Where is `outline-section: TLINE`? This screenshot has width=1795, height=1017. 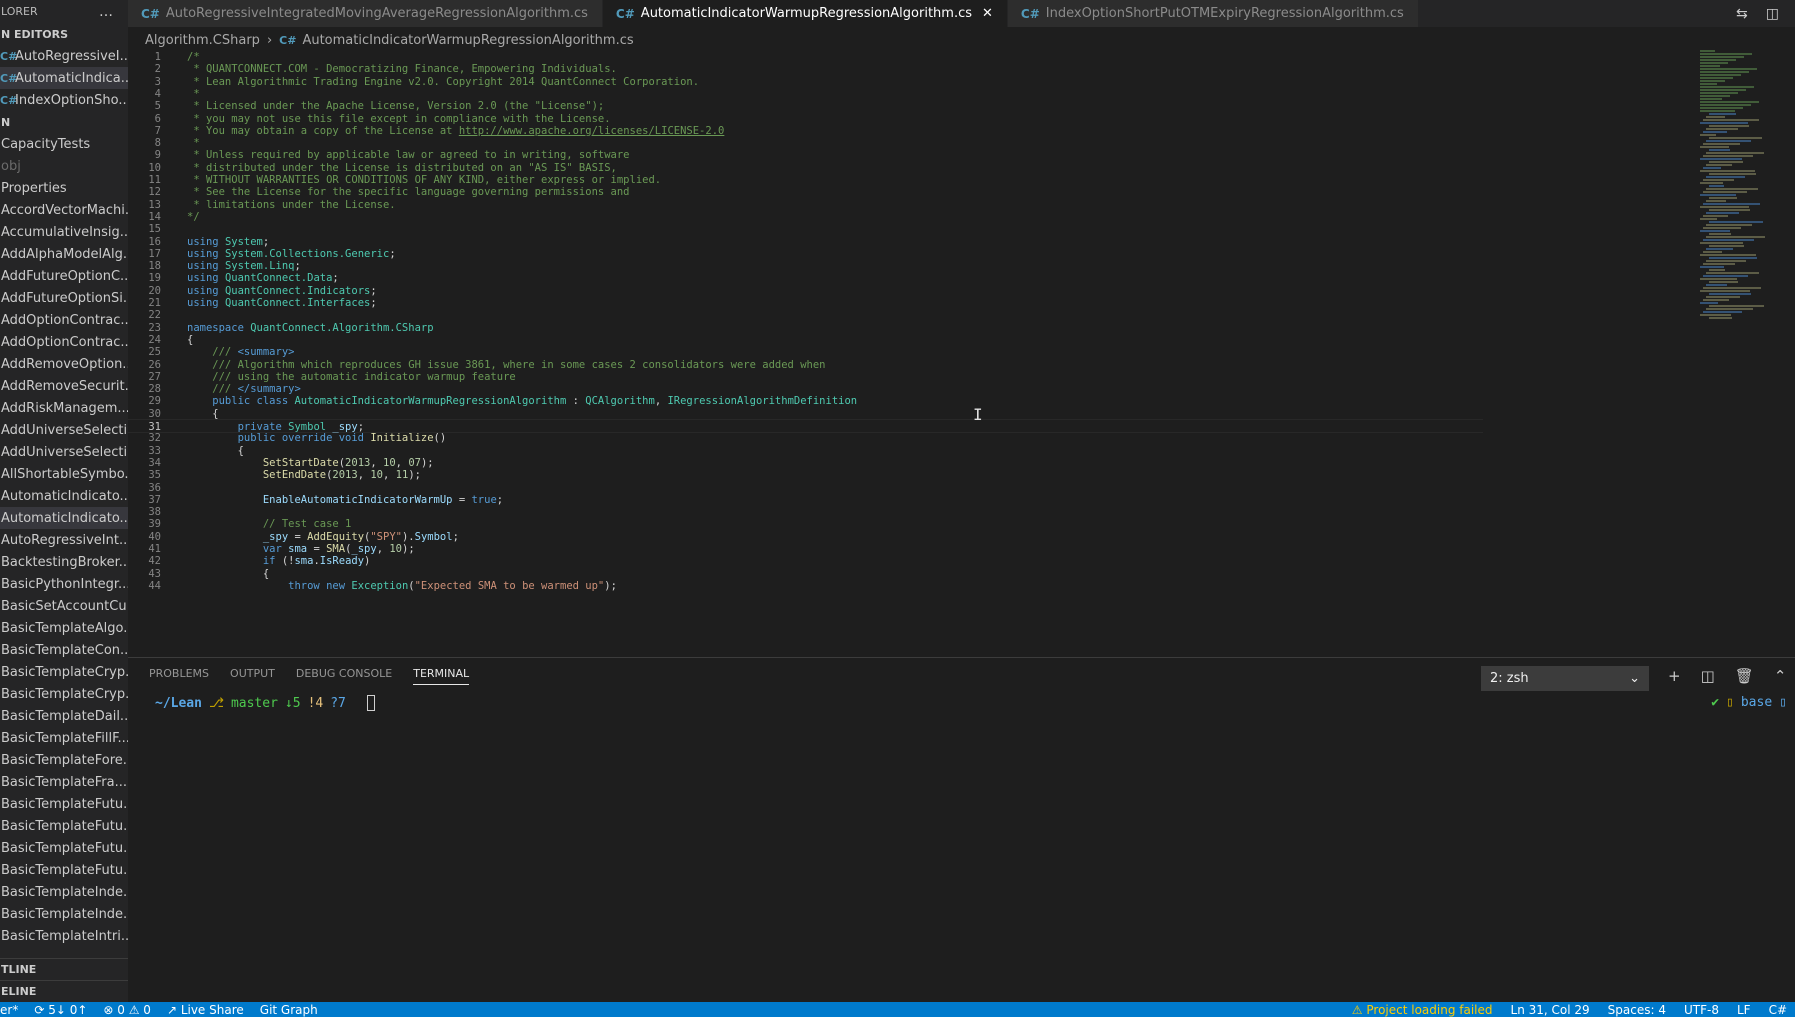 outline-section: TLINE is located at coordinates (64, 969).